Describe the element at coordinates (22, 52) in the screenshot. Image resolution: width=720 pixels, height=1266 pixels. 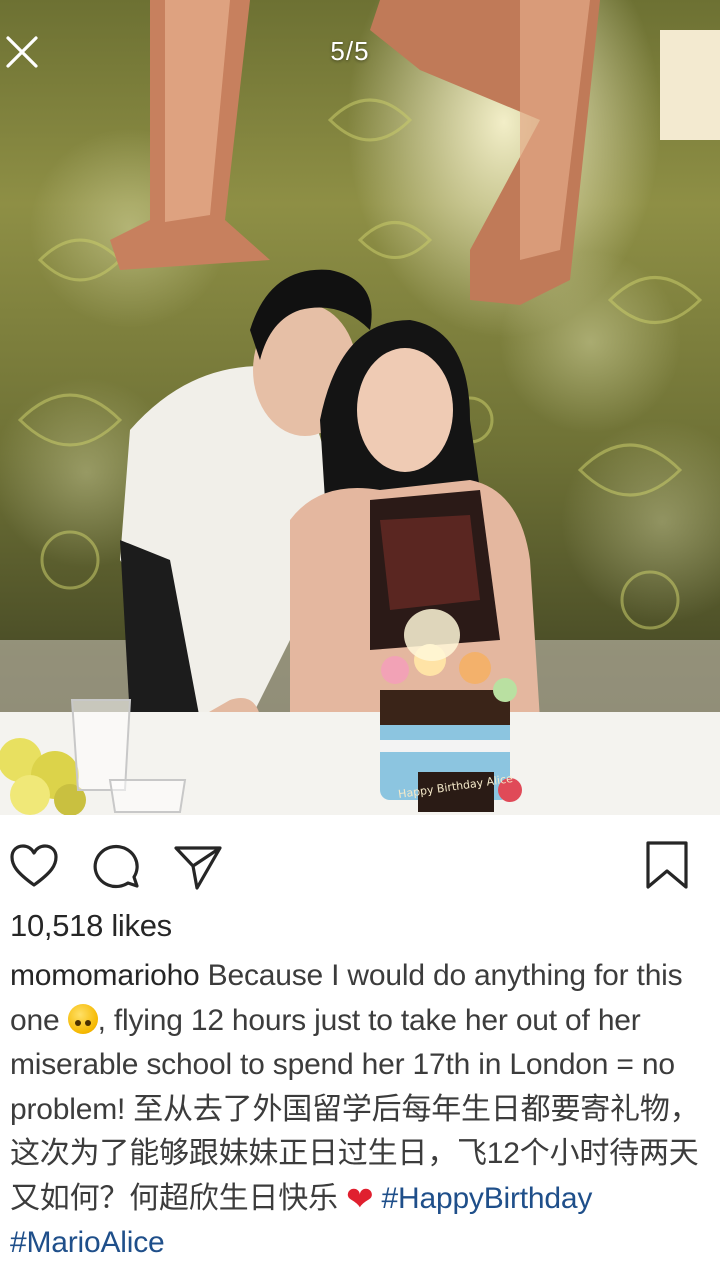
I see `close-icon` at that location.